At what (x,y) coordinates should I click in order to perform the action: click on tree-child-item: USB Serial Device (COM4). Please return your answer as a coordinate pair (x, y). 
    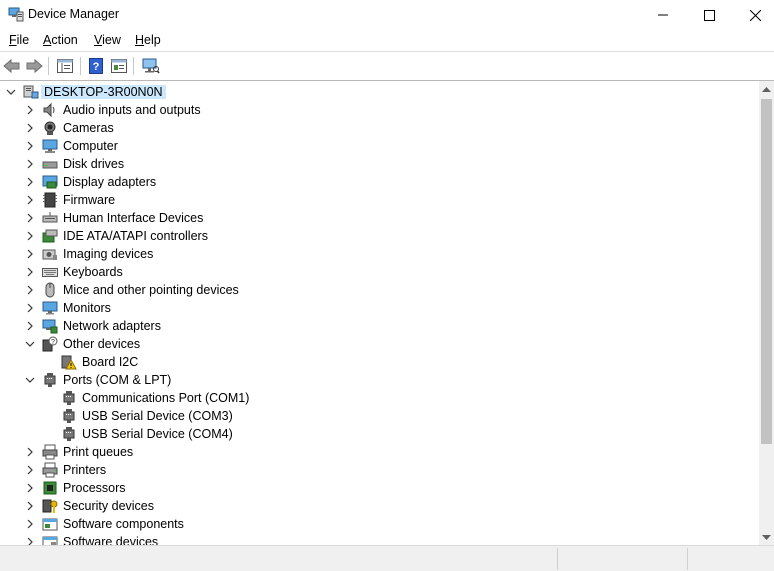
    Looking at the image, I should click on (380, 434).